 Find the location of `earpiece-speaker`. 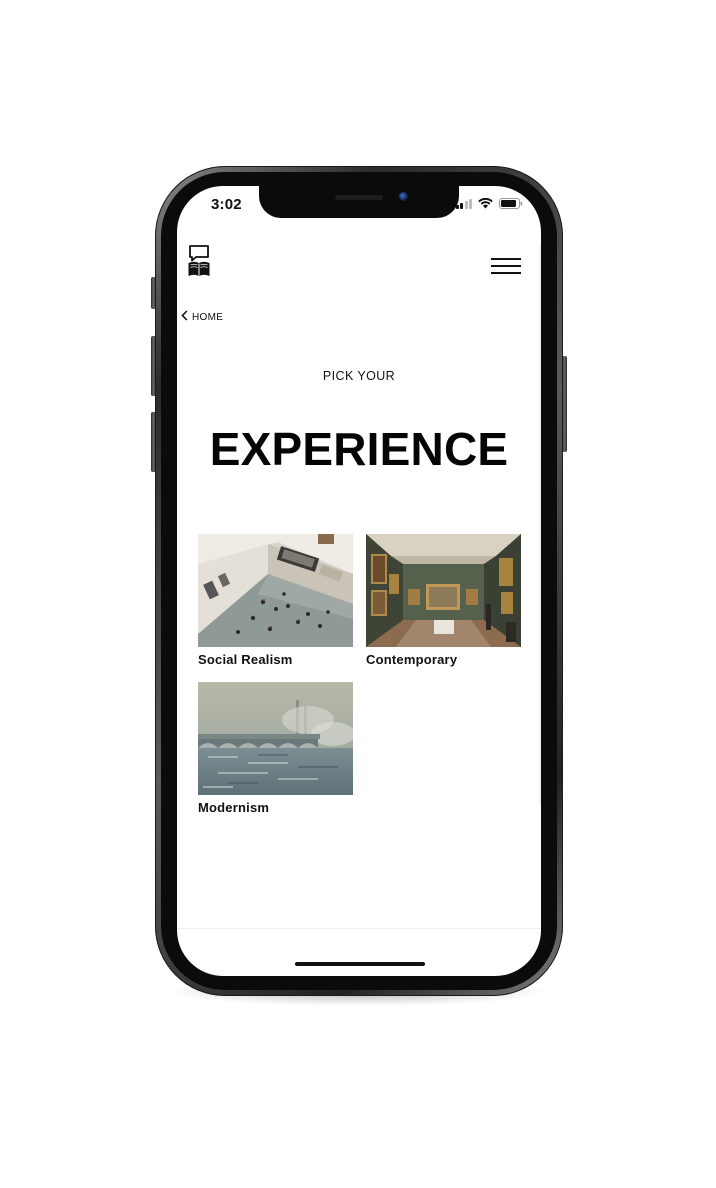

earpiece-speaker is located at coordinates (359, 197).